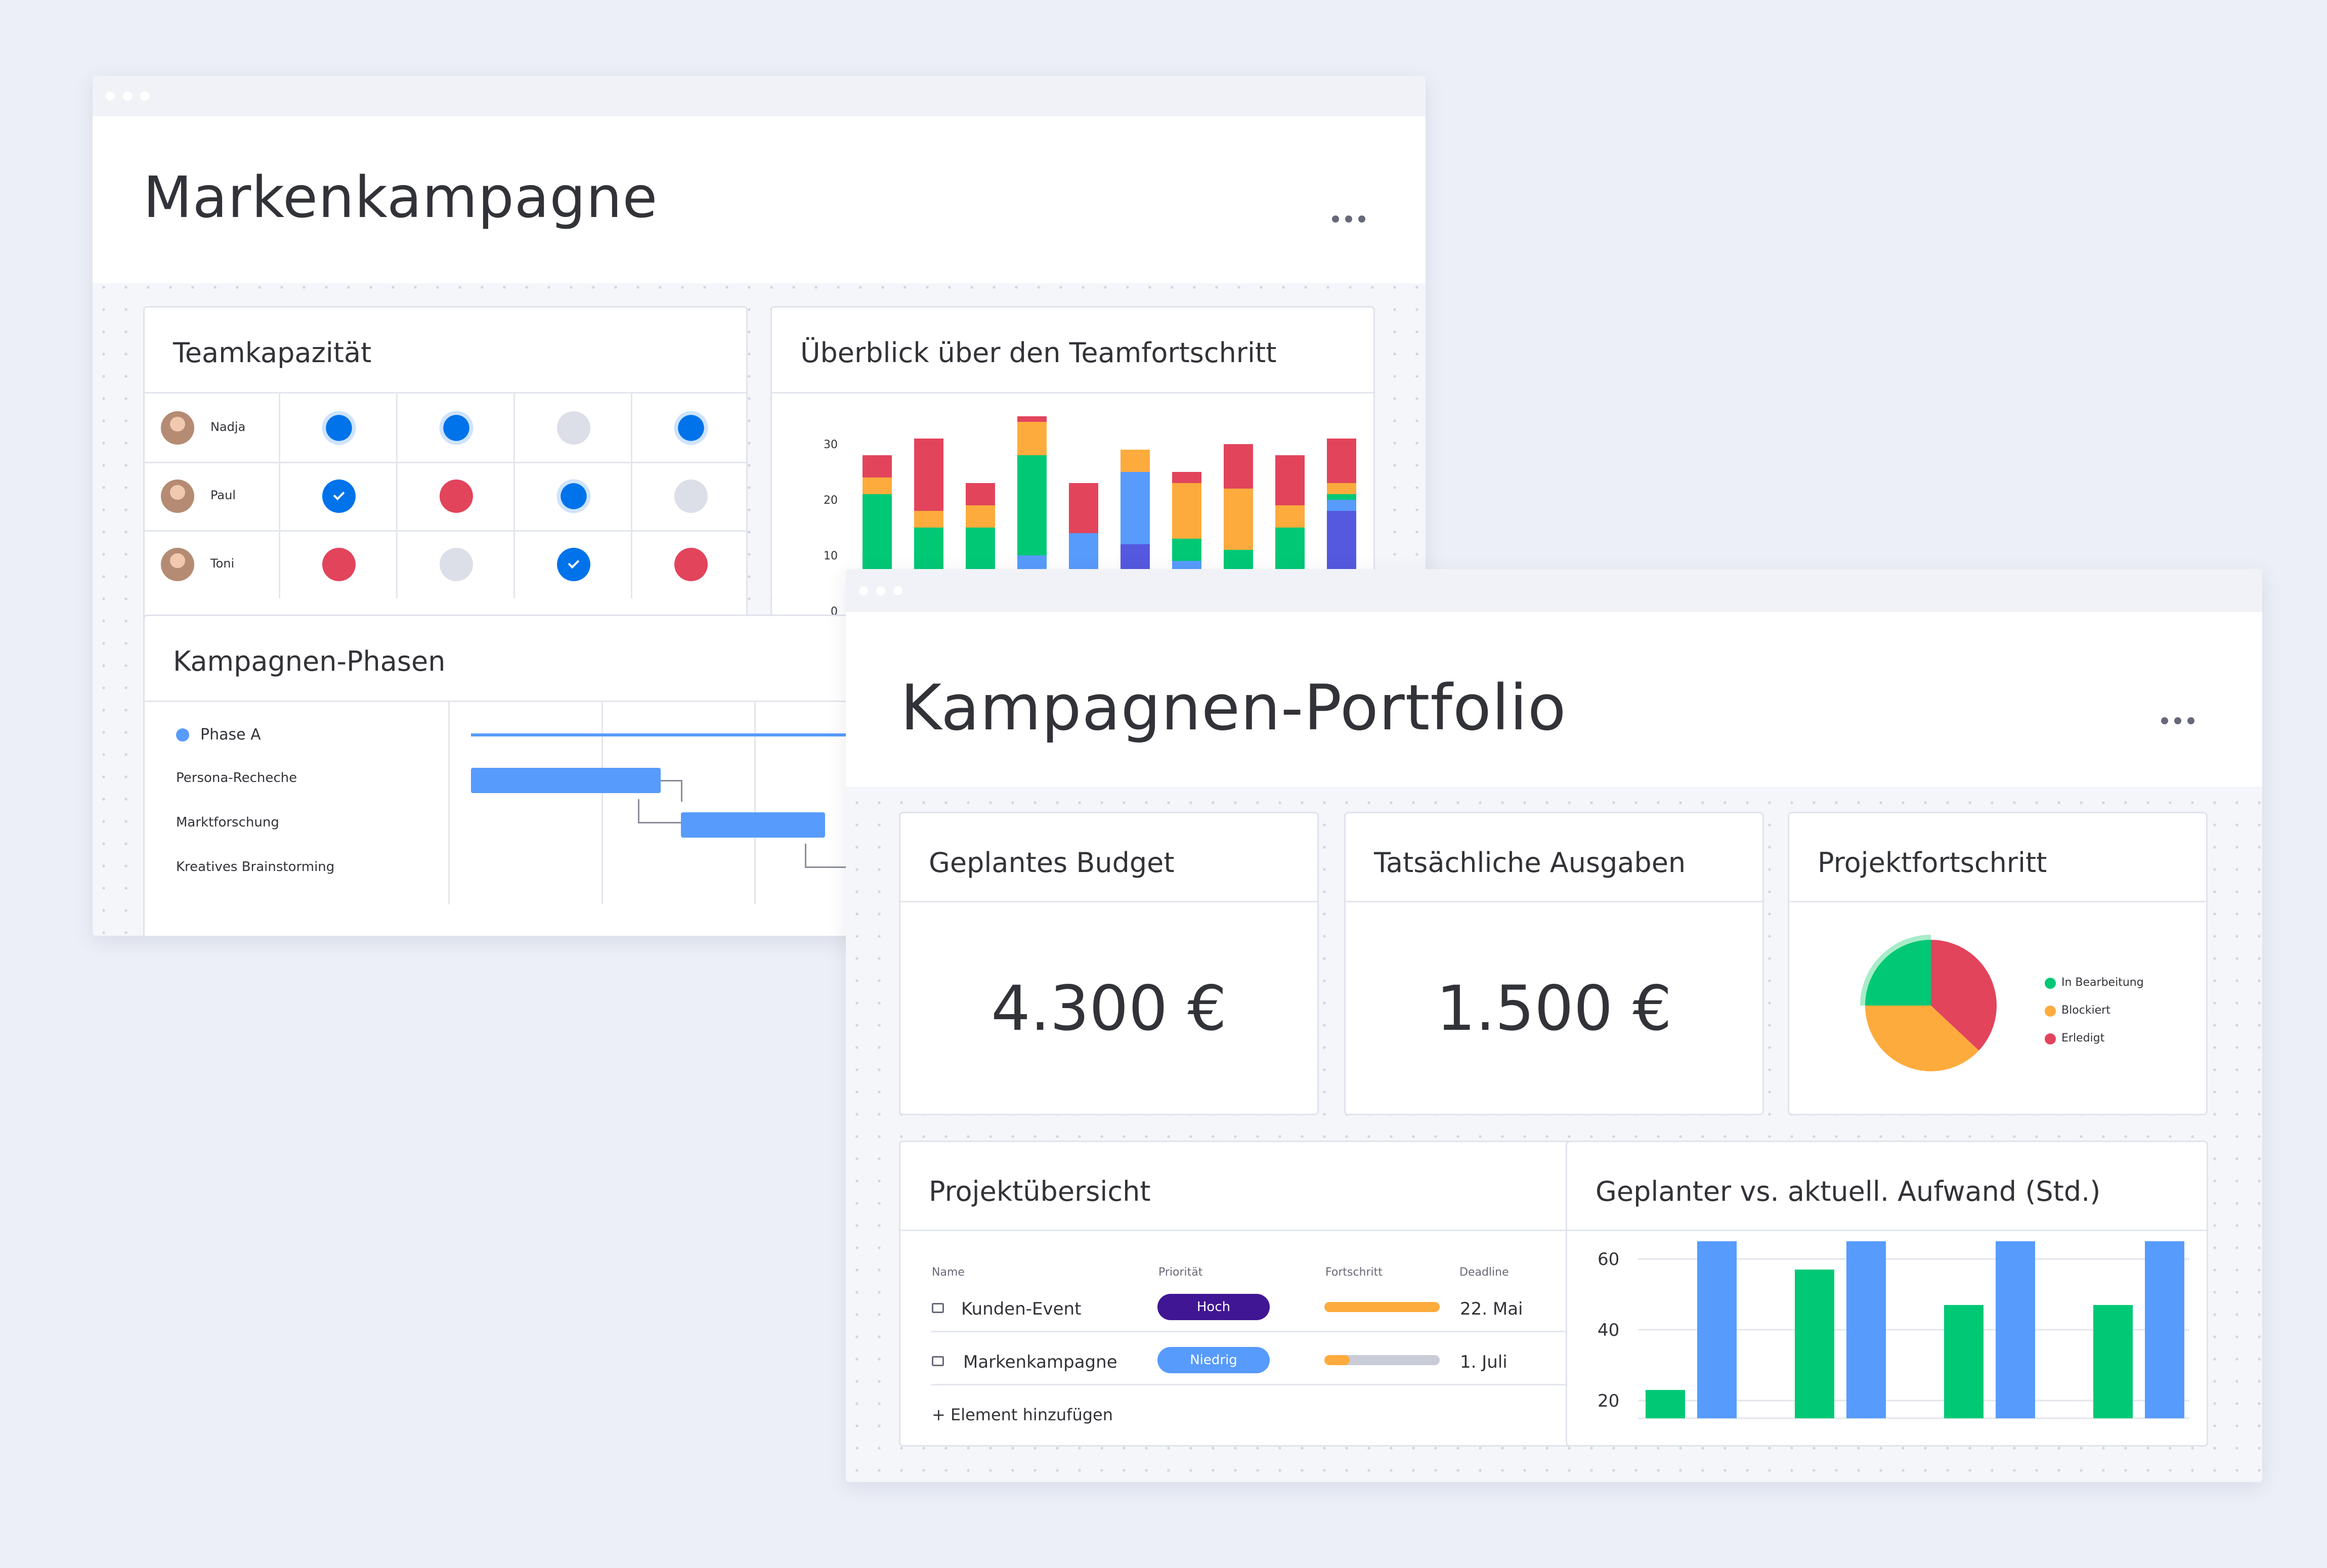 This screenshot has width=2327, height=1568. What do you see at coordinates (831, 445) in the screenshot?
I see `y-tick-label: 30` at bounding box center [831, 445].